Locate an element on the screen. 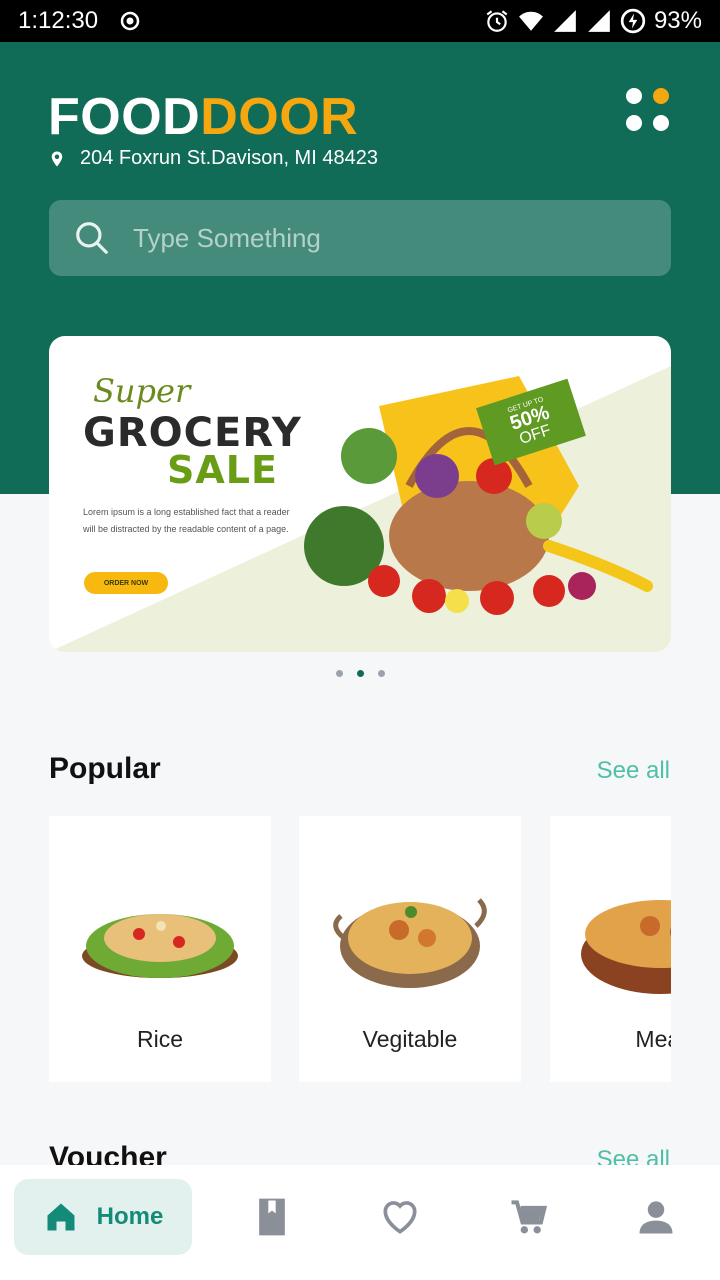 This screenshot has height=1280, width=720. order-now-button: ORDER NOW is located at coordinates (126, 583).